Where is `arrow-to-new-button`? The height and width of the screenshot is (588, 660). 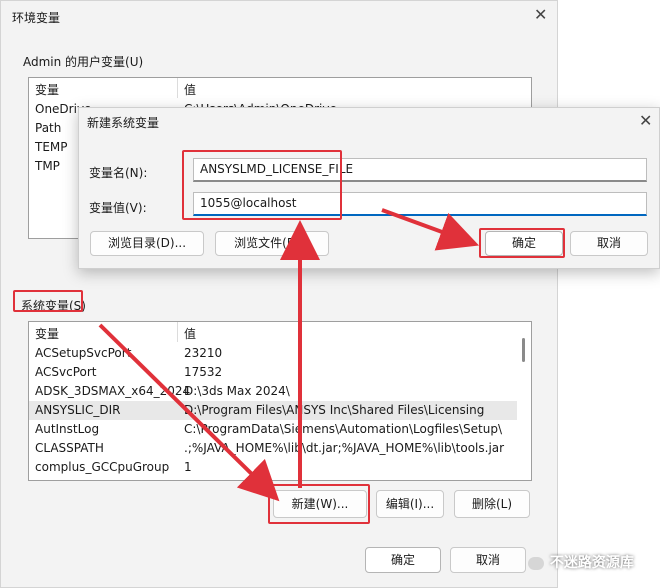
arrow-to-new-button is located at coordinates (189, 412).